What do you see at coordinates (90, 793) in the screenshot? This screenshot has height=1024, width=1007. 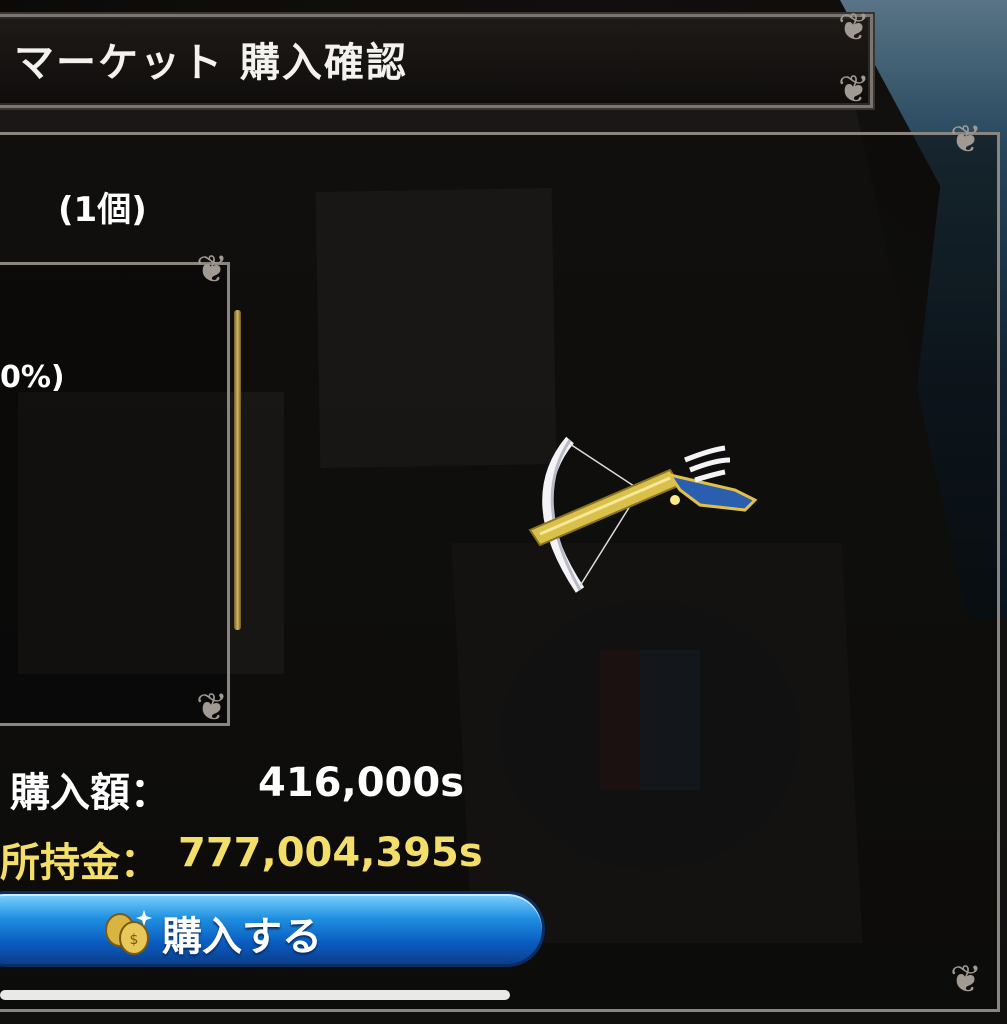 I see `price-label: 購入額：` at bounding box center [90, 793].